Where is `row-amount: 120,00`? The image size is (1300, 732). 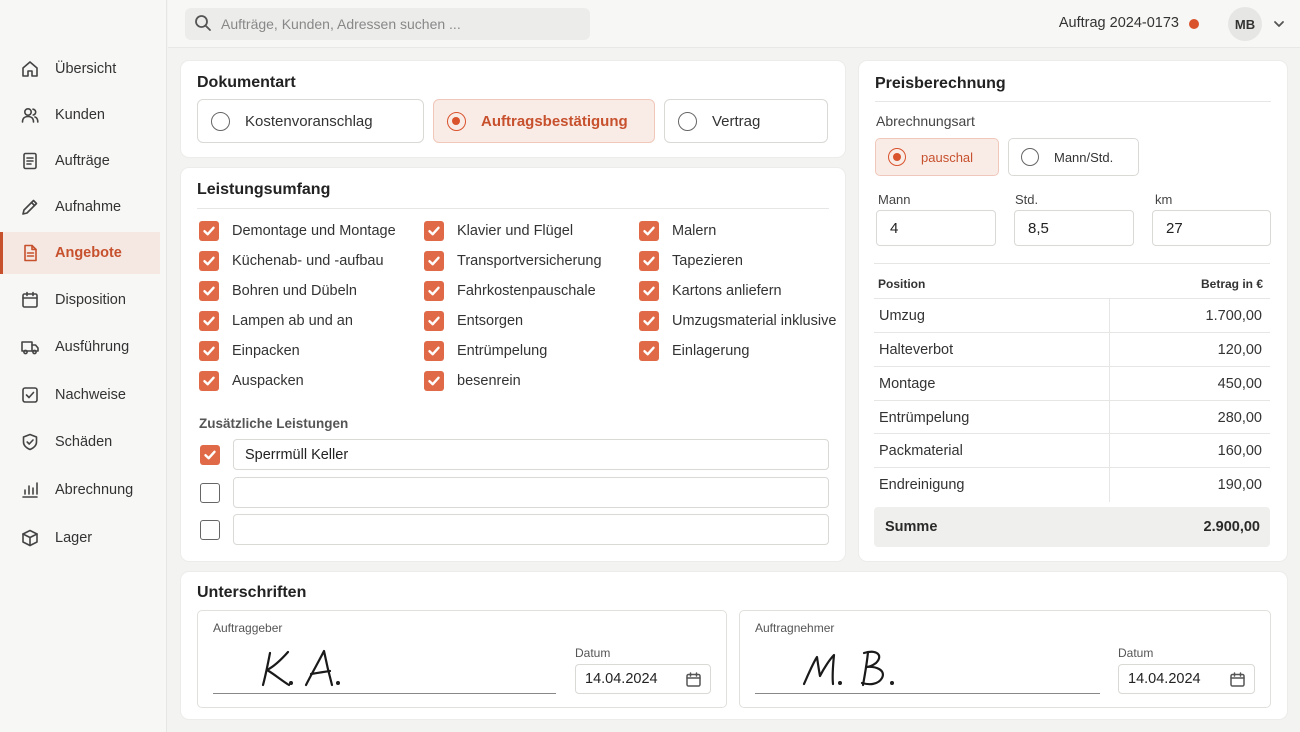 row-amount: 120,00 is located at coordinates (1239, 350).